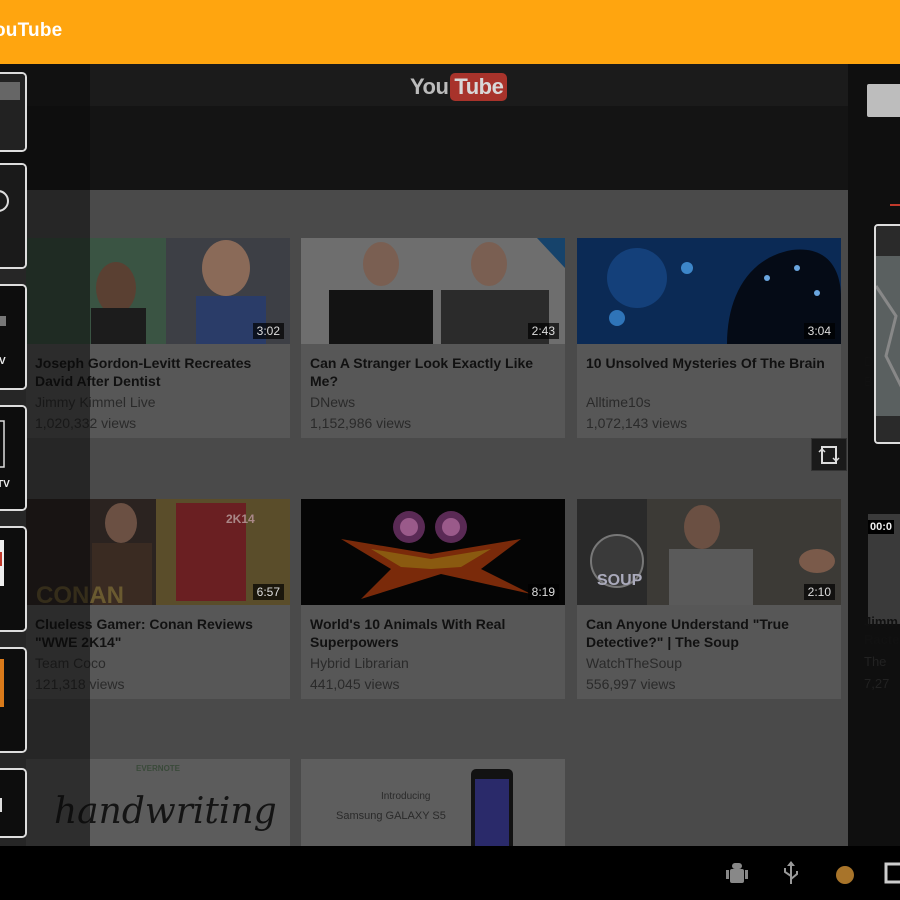 Image resolution: width=900 pixels, height=900 pixels. What do you see at coordinates (875, 661) in the screenshot?
I see `partial-text-5: The` at bounding box center [875, 661].